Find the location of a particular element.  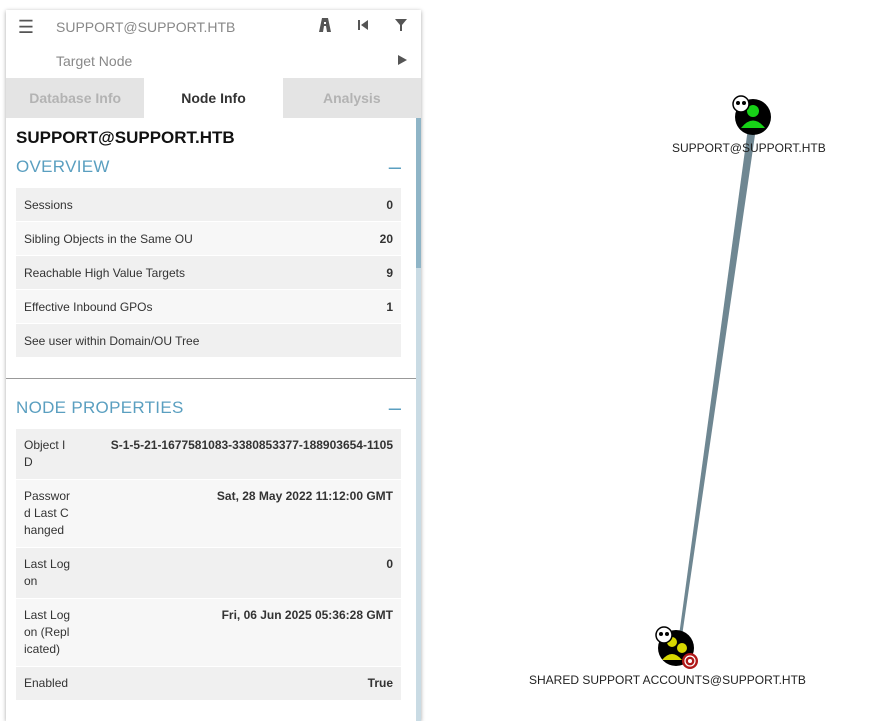

overview-row-hvt: Reachable High Value Targets 9 is located at coordinates (208, 273).